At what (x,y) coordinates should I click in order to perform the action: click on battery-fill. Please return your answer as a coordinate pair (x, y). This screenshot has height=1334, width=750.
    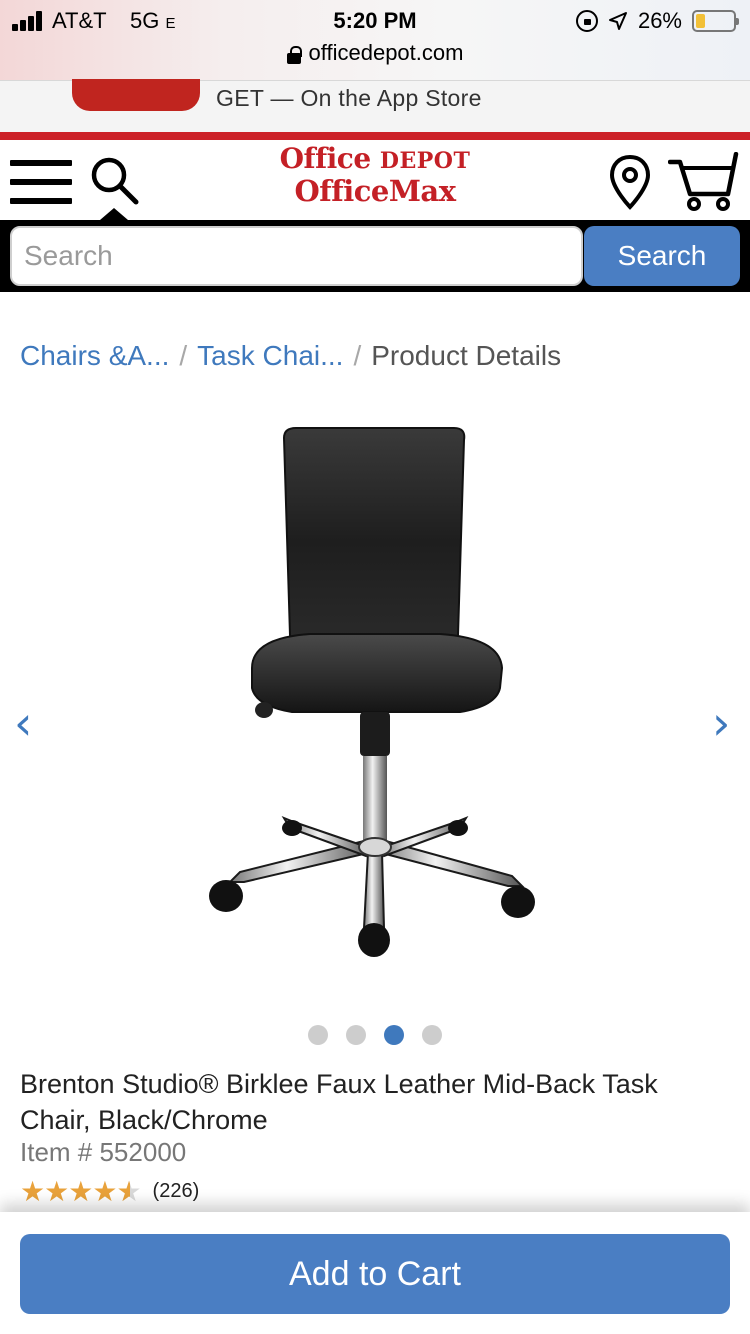
    Looking at the image, I should click on (700, 21).